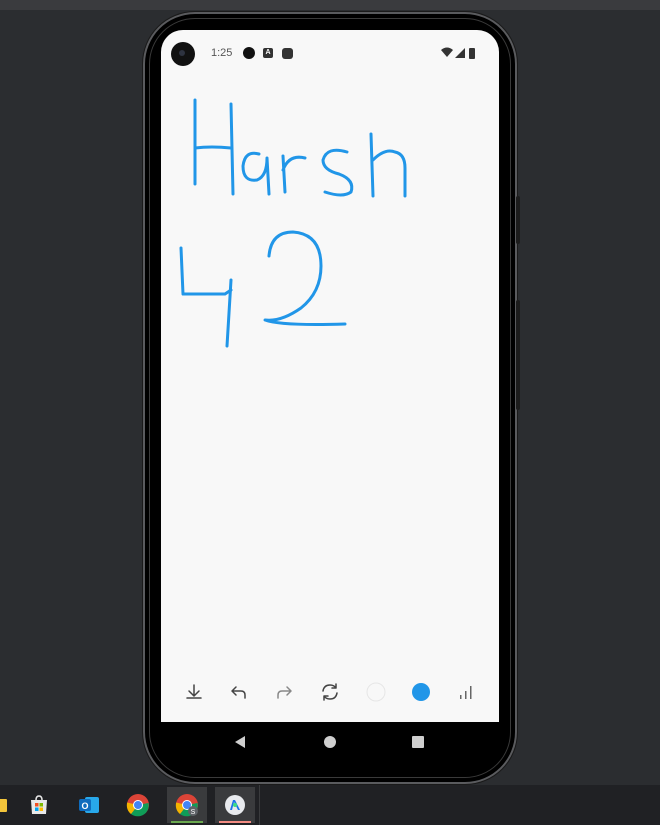 Image resolution: width=660 pixels, height=825 pixels. Describe the element at coordinates (294, 174) in the screenshot. I see `stroke-r` at that location.